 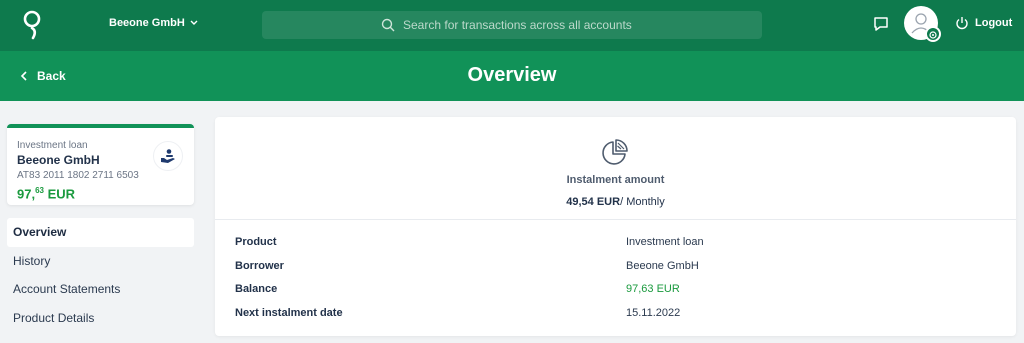 I want to click on account-iban: AT83 2011 1802 2711 6503, so click(x=78, y=175).